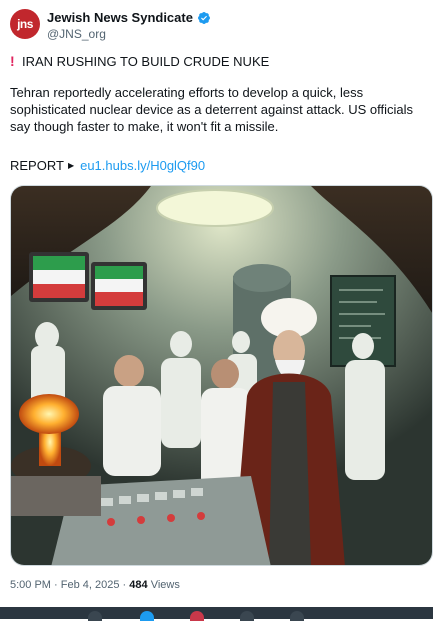 The image size is (433, 621). I want to click on verified-badge-icon, so click(203, 17).